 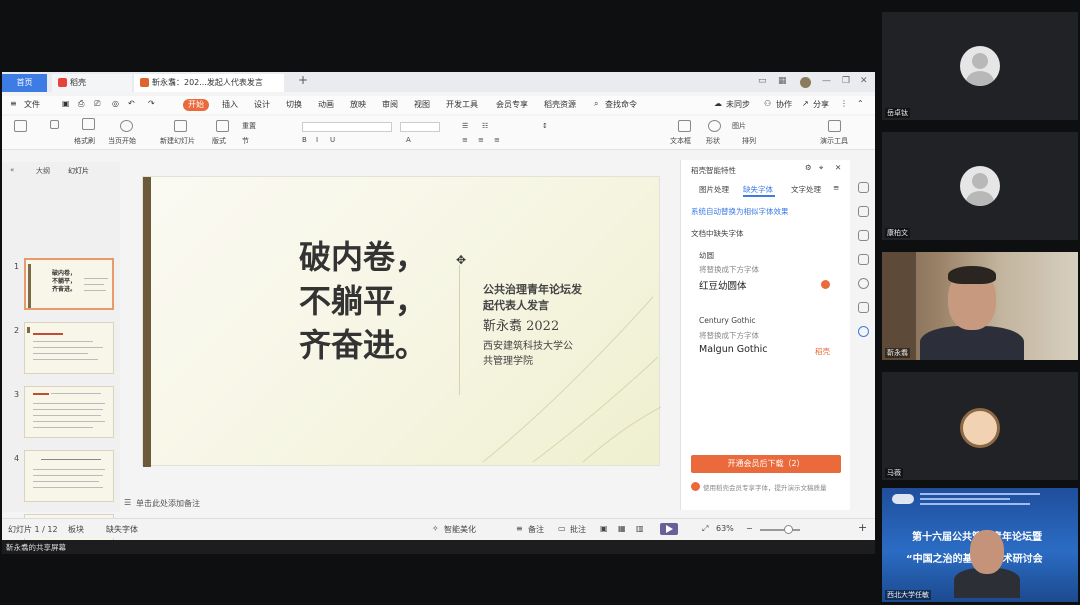 What do you see at coordinates (604, 528) in the screenshot?
I see `normal-view-icon: ▣` at bounding box center [604, 528].